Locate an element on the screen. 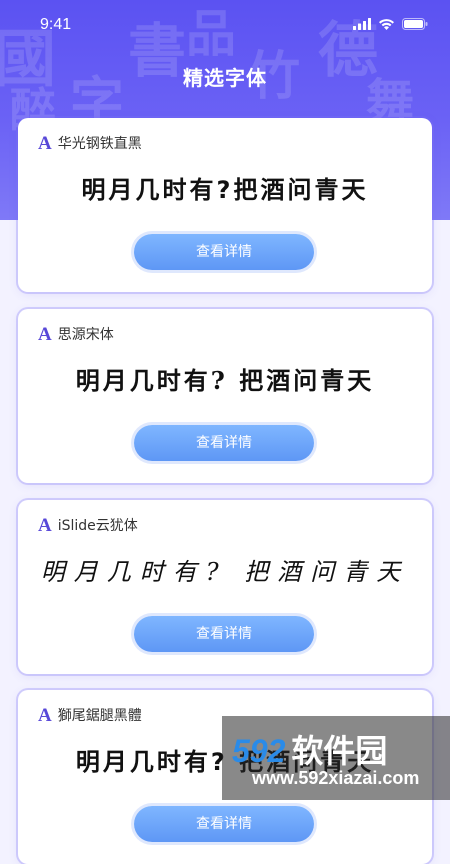 Image resolution: width=450 pixels, height=864 pixels. font-name-row: A 獅尾鋸腿黑體 is located at coordinates (90, 715).